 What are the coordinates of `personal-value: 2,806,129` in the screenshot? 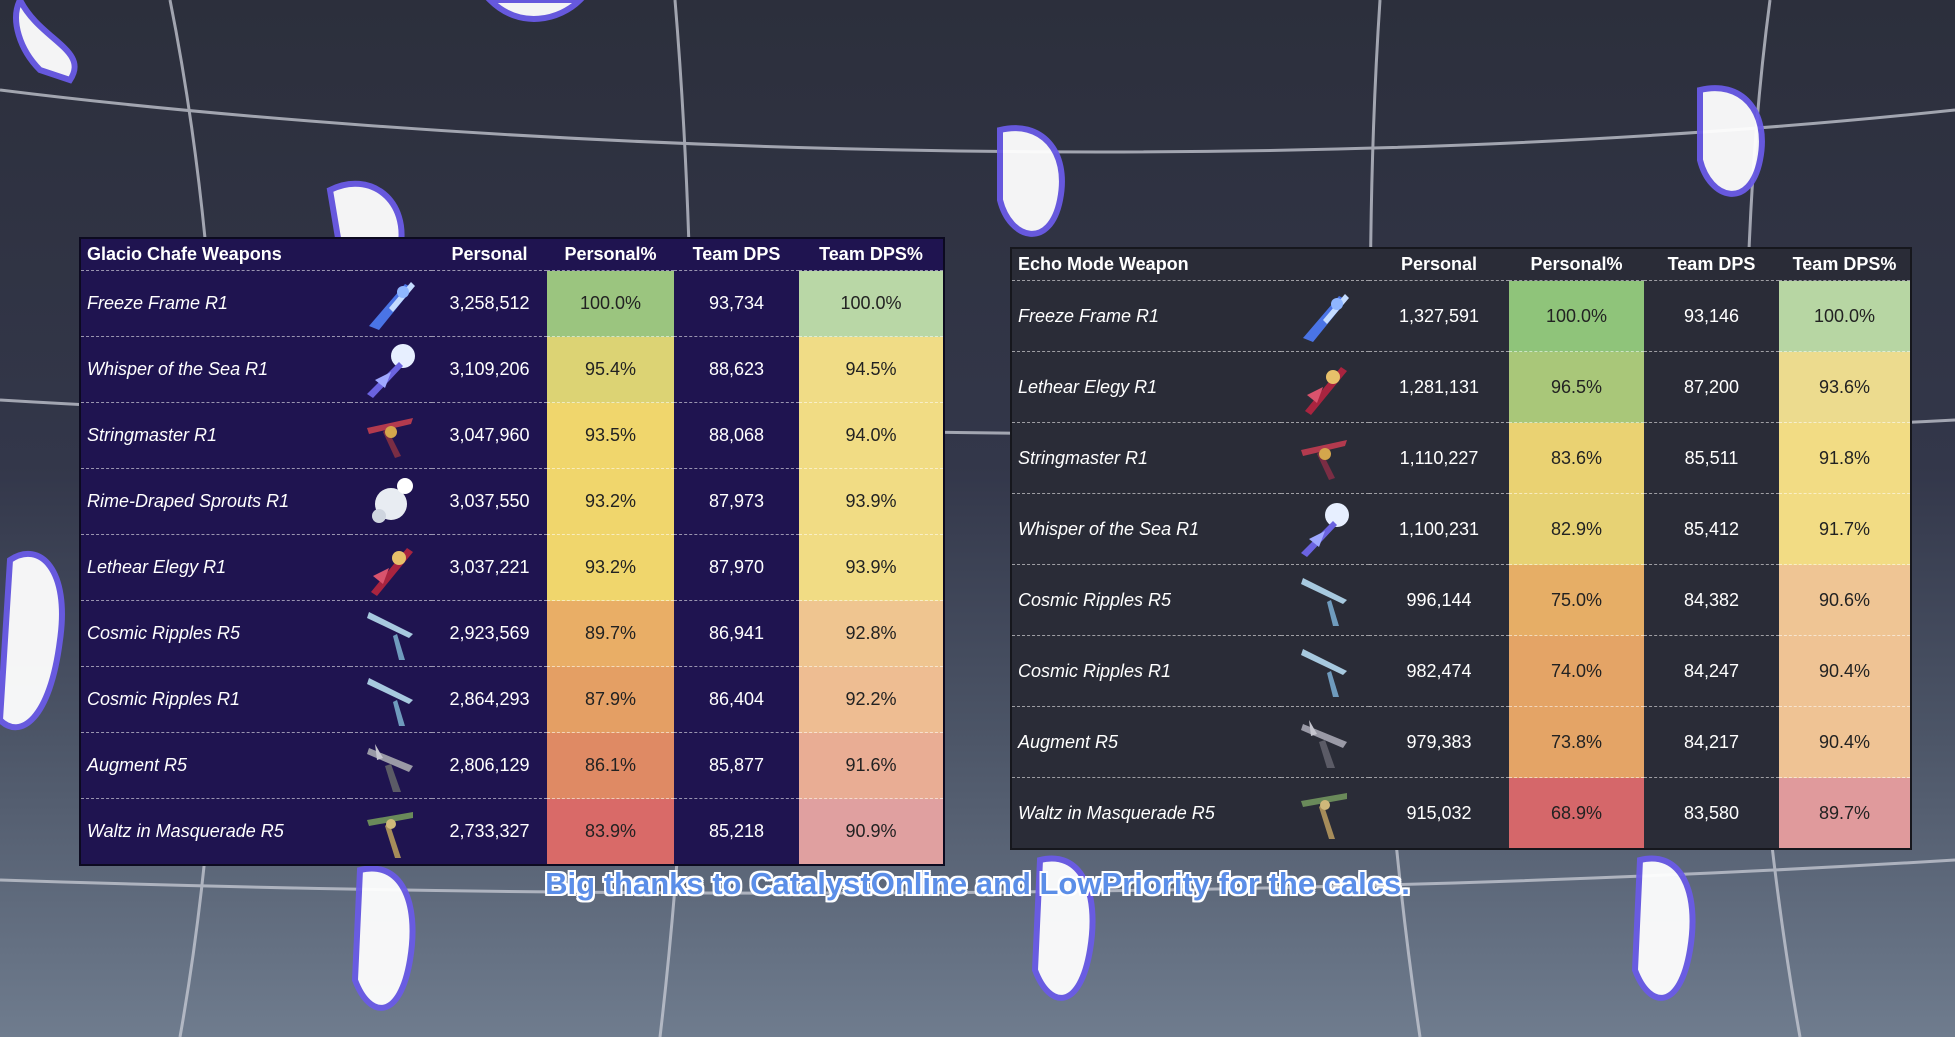 It's located at (489, 765).